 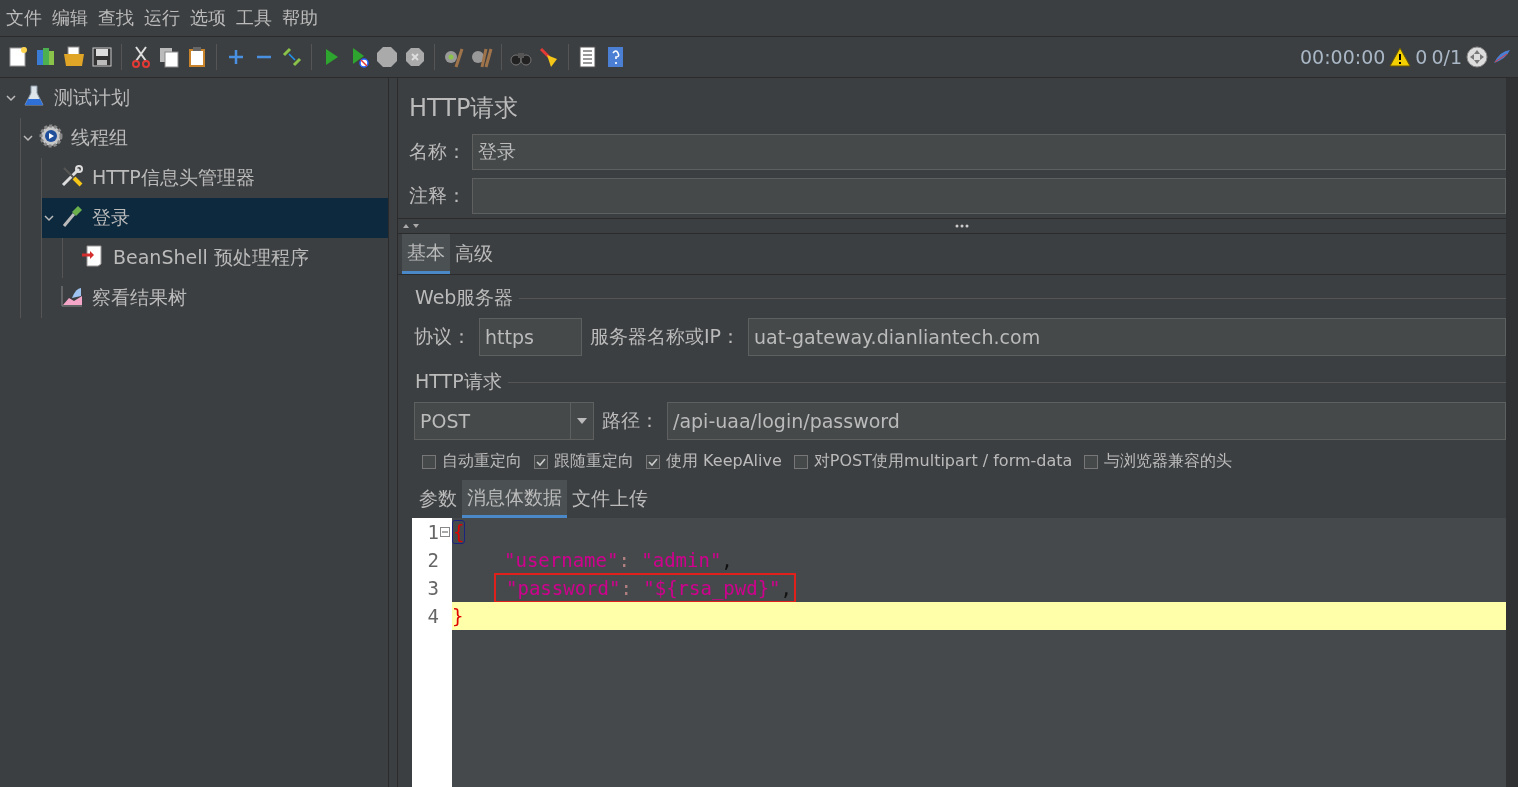 What do you see at coordinates (162, 18) in the screenshot?
I see `menu-item: 运行` at bounding box center [162, 18].